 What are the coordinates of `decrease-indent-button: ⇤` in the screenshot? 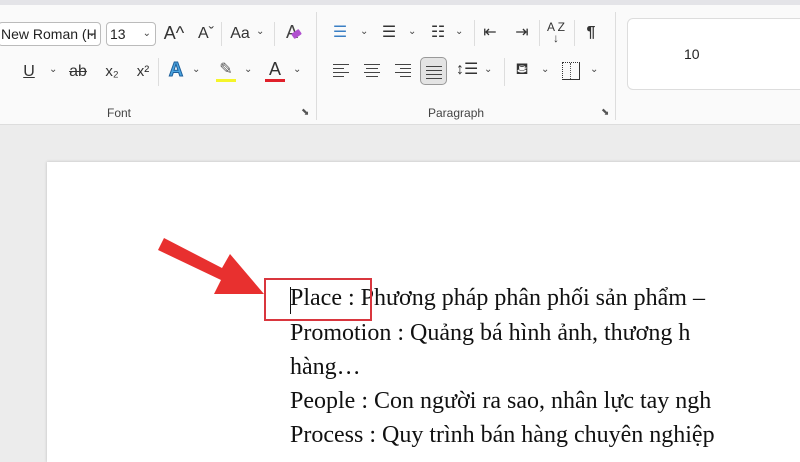 It's located at (490, 33).